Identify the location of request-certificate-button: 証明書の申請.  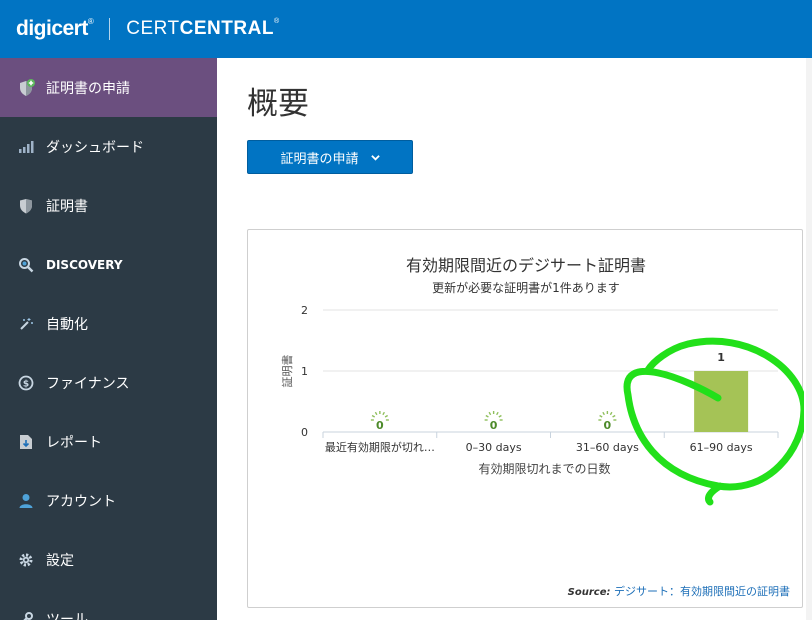
(330, 157).